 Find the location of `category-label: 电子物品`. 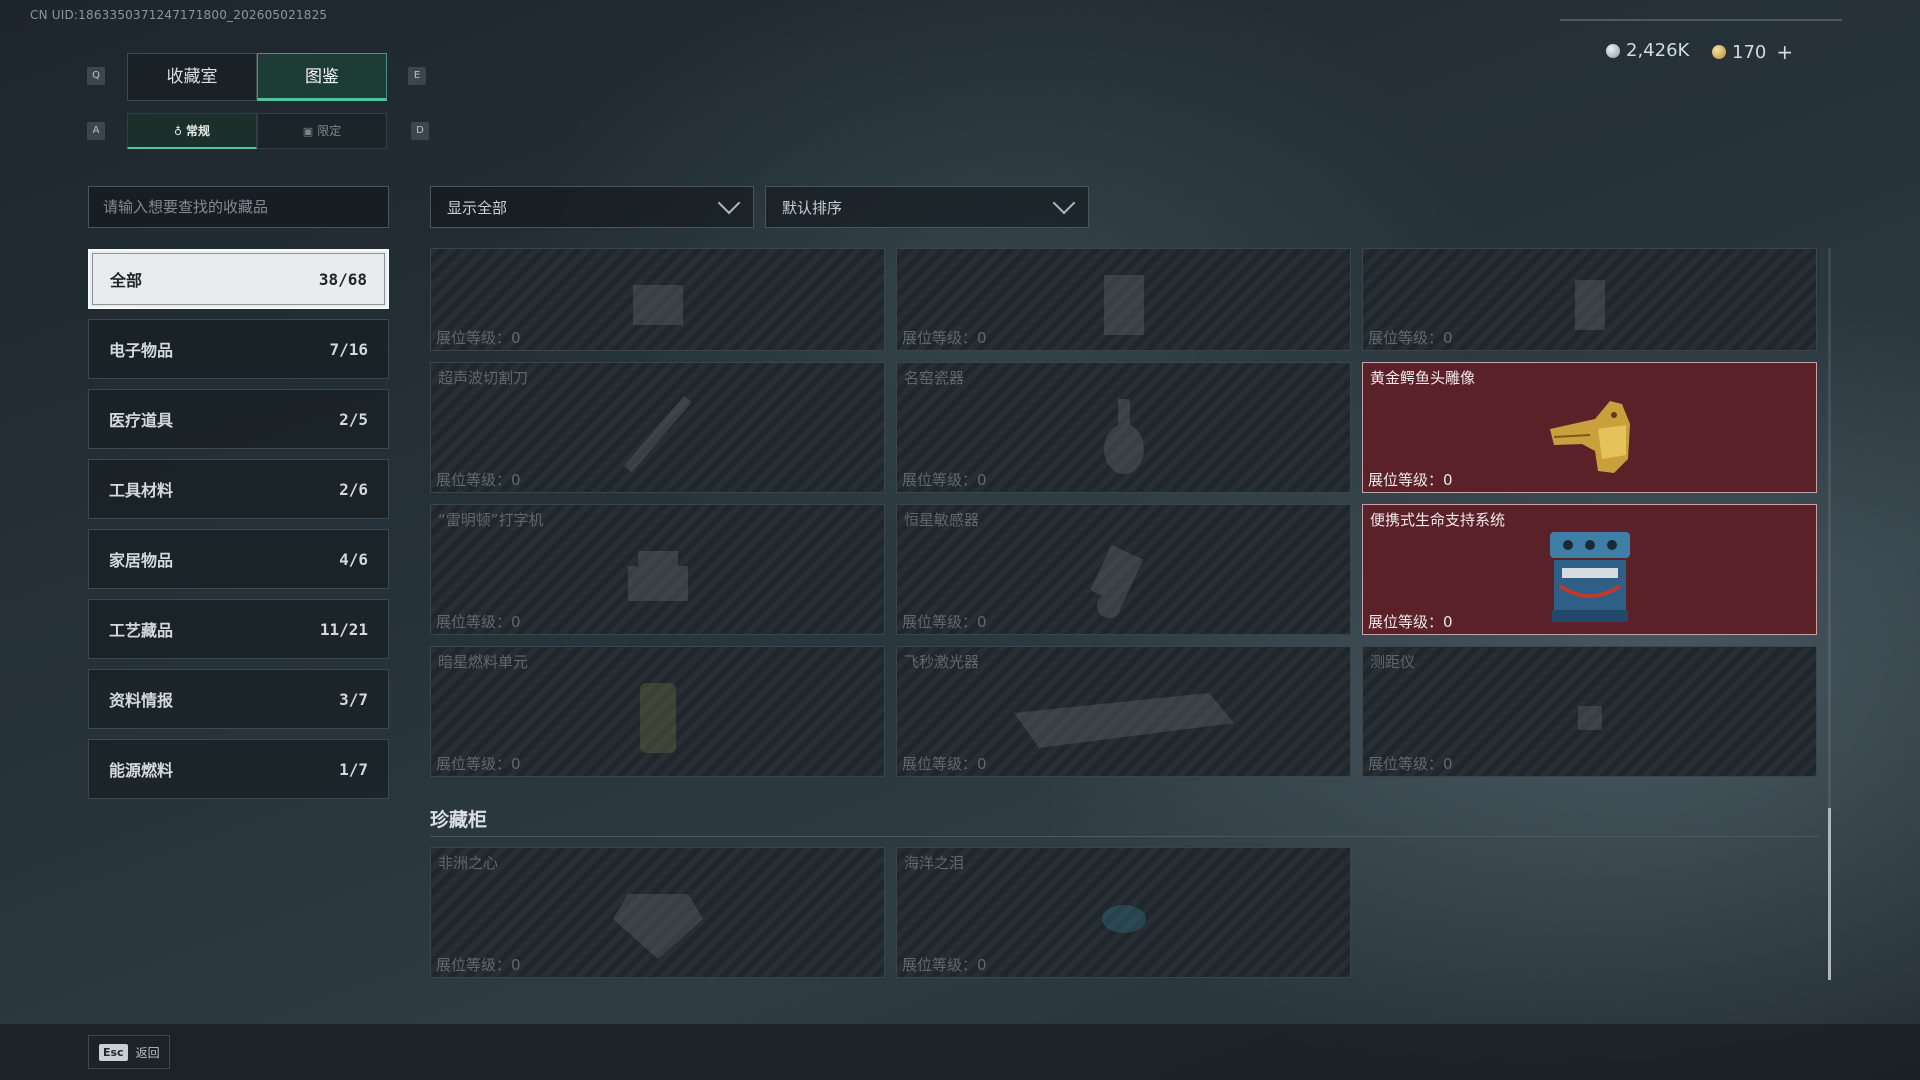

category-label: 电子物品 is located at coordinates (141, 350).